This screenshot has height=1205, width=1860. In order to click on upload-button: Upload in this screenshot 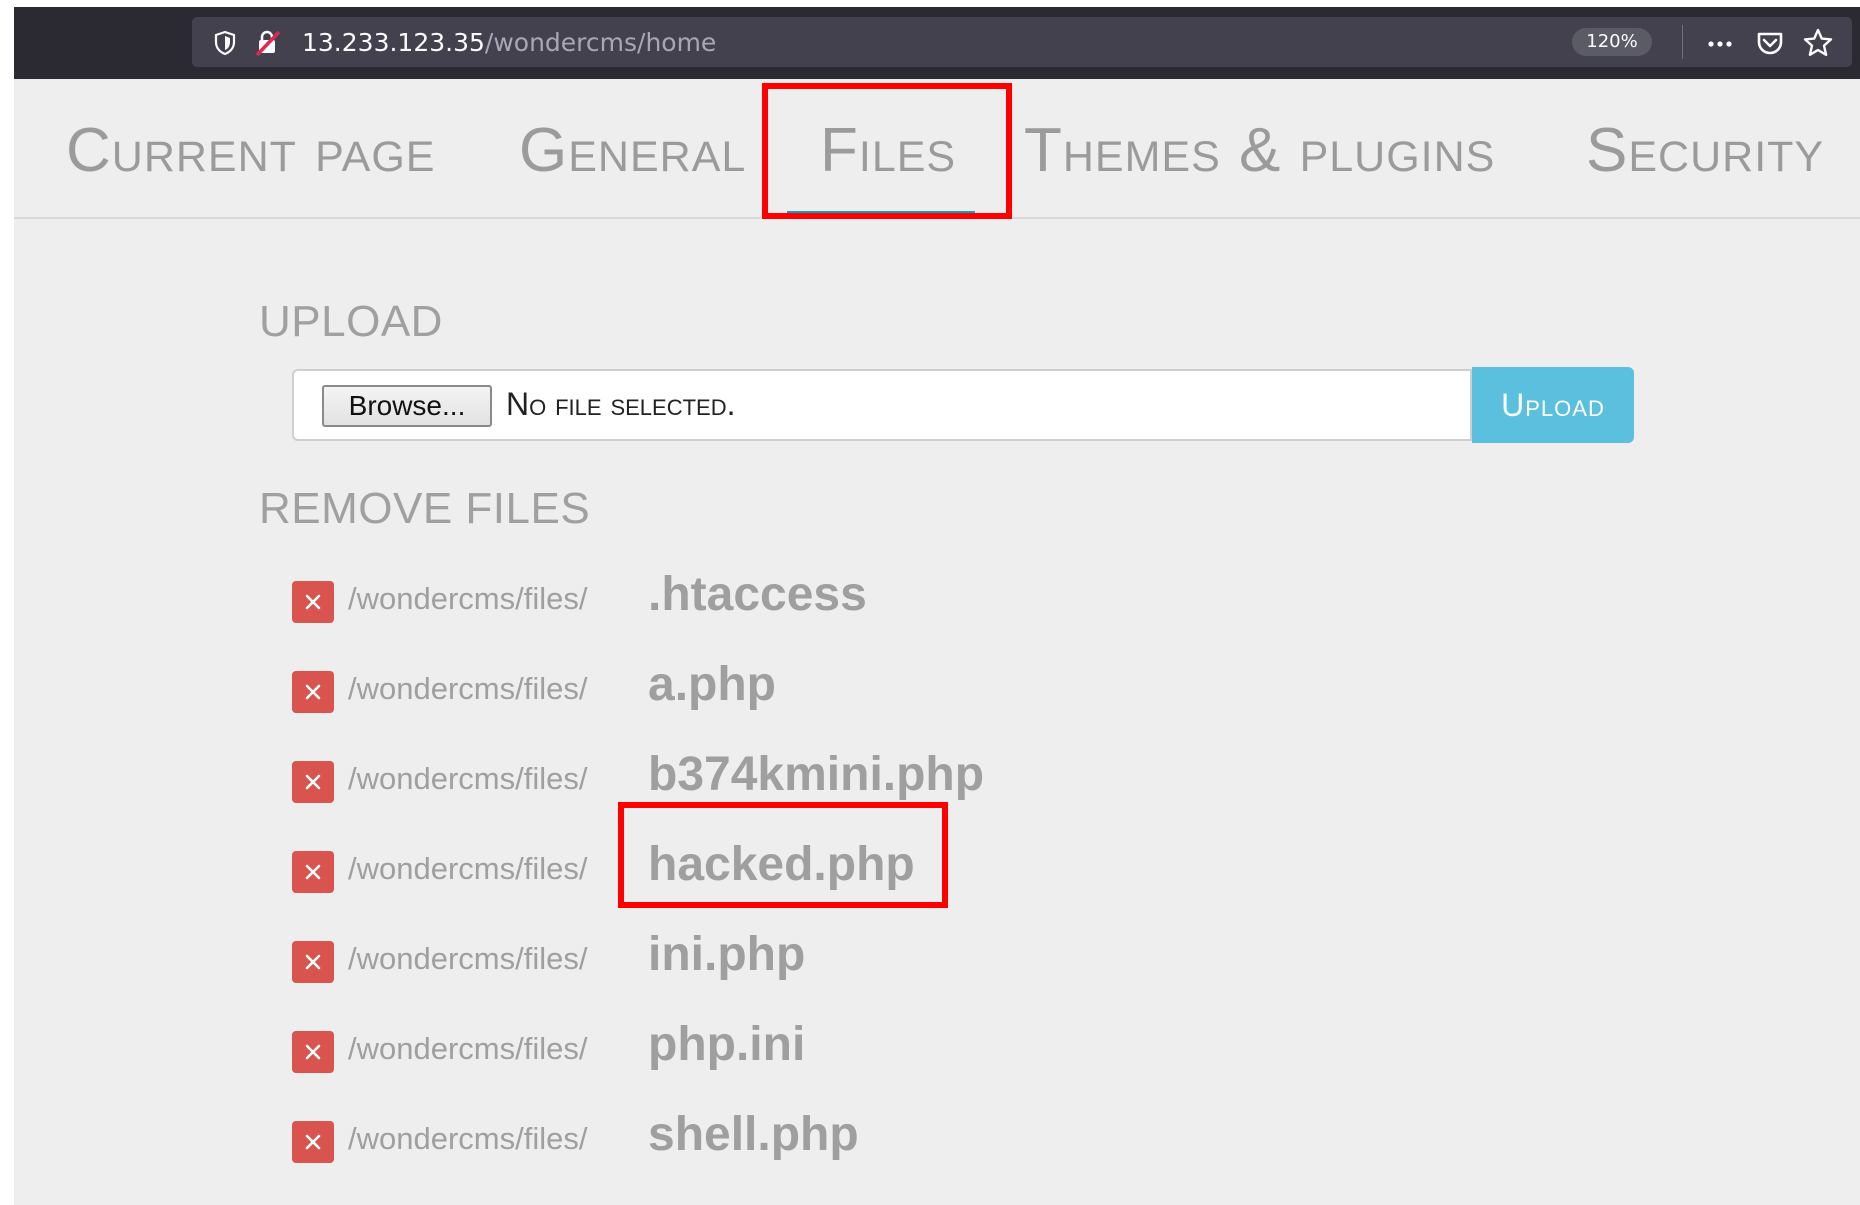, I will do `click(1553, 405)`.